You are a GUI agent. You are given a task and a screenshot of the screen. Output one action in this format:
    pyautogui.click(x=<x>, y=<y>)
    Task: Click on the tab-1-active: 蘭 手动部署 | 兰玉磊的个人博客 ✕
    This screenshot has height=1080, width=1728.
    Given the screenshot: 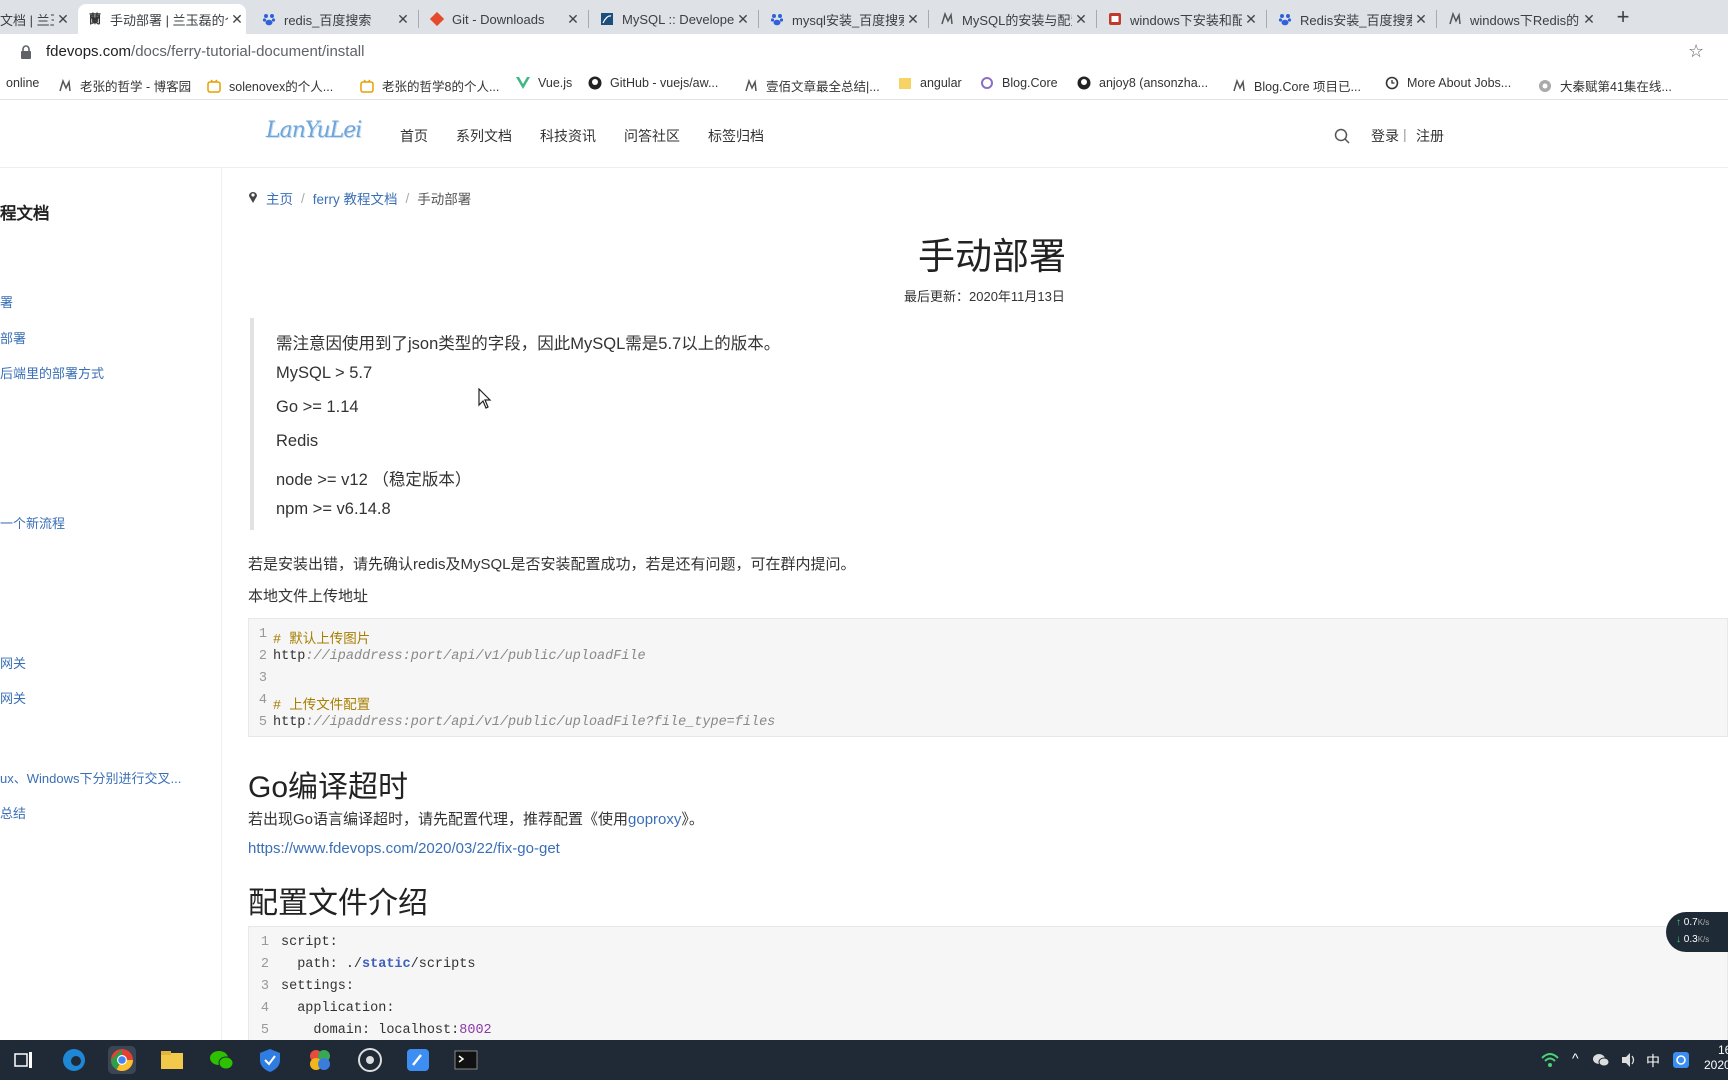 What is the action you would take?
    pyautogui.click(x=162, y=19)
    